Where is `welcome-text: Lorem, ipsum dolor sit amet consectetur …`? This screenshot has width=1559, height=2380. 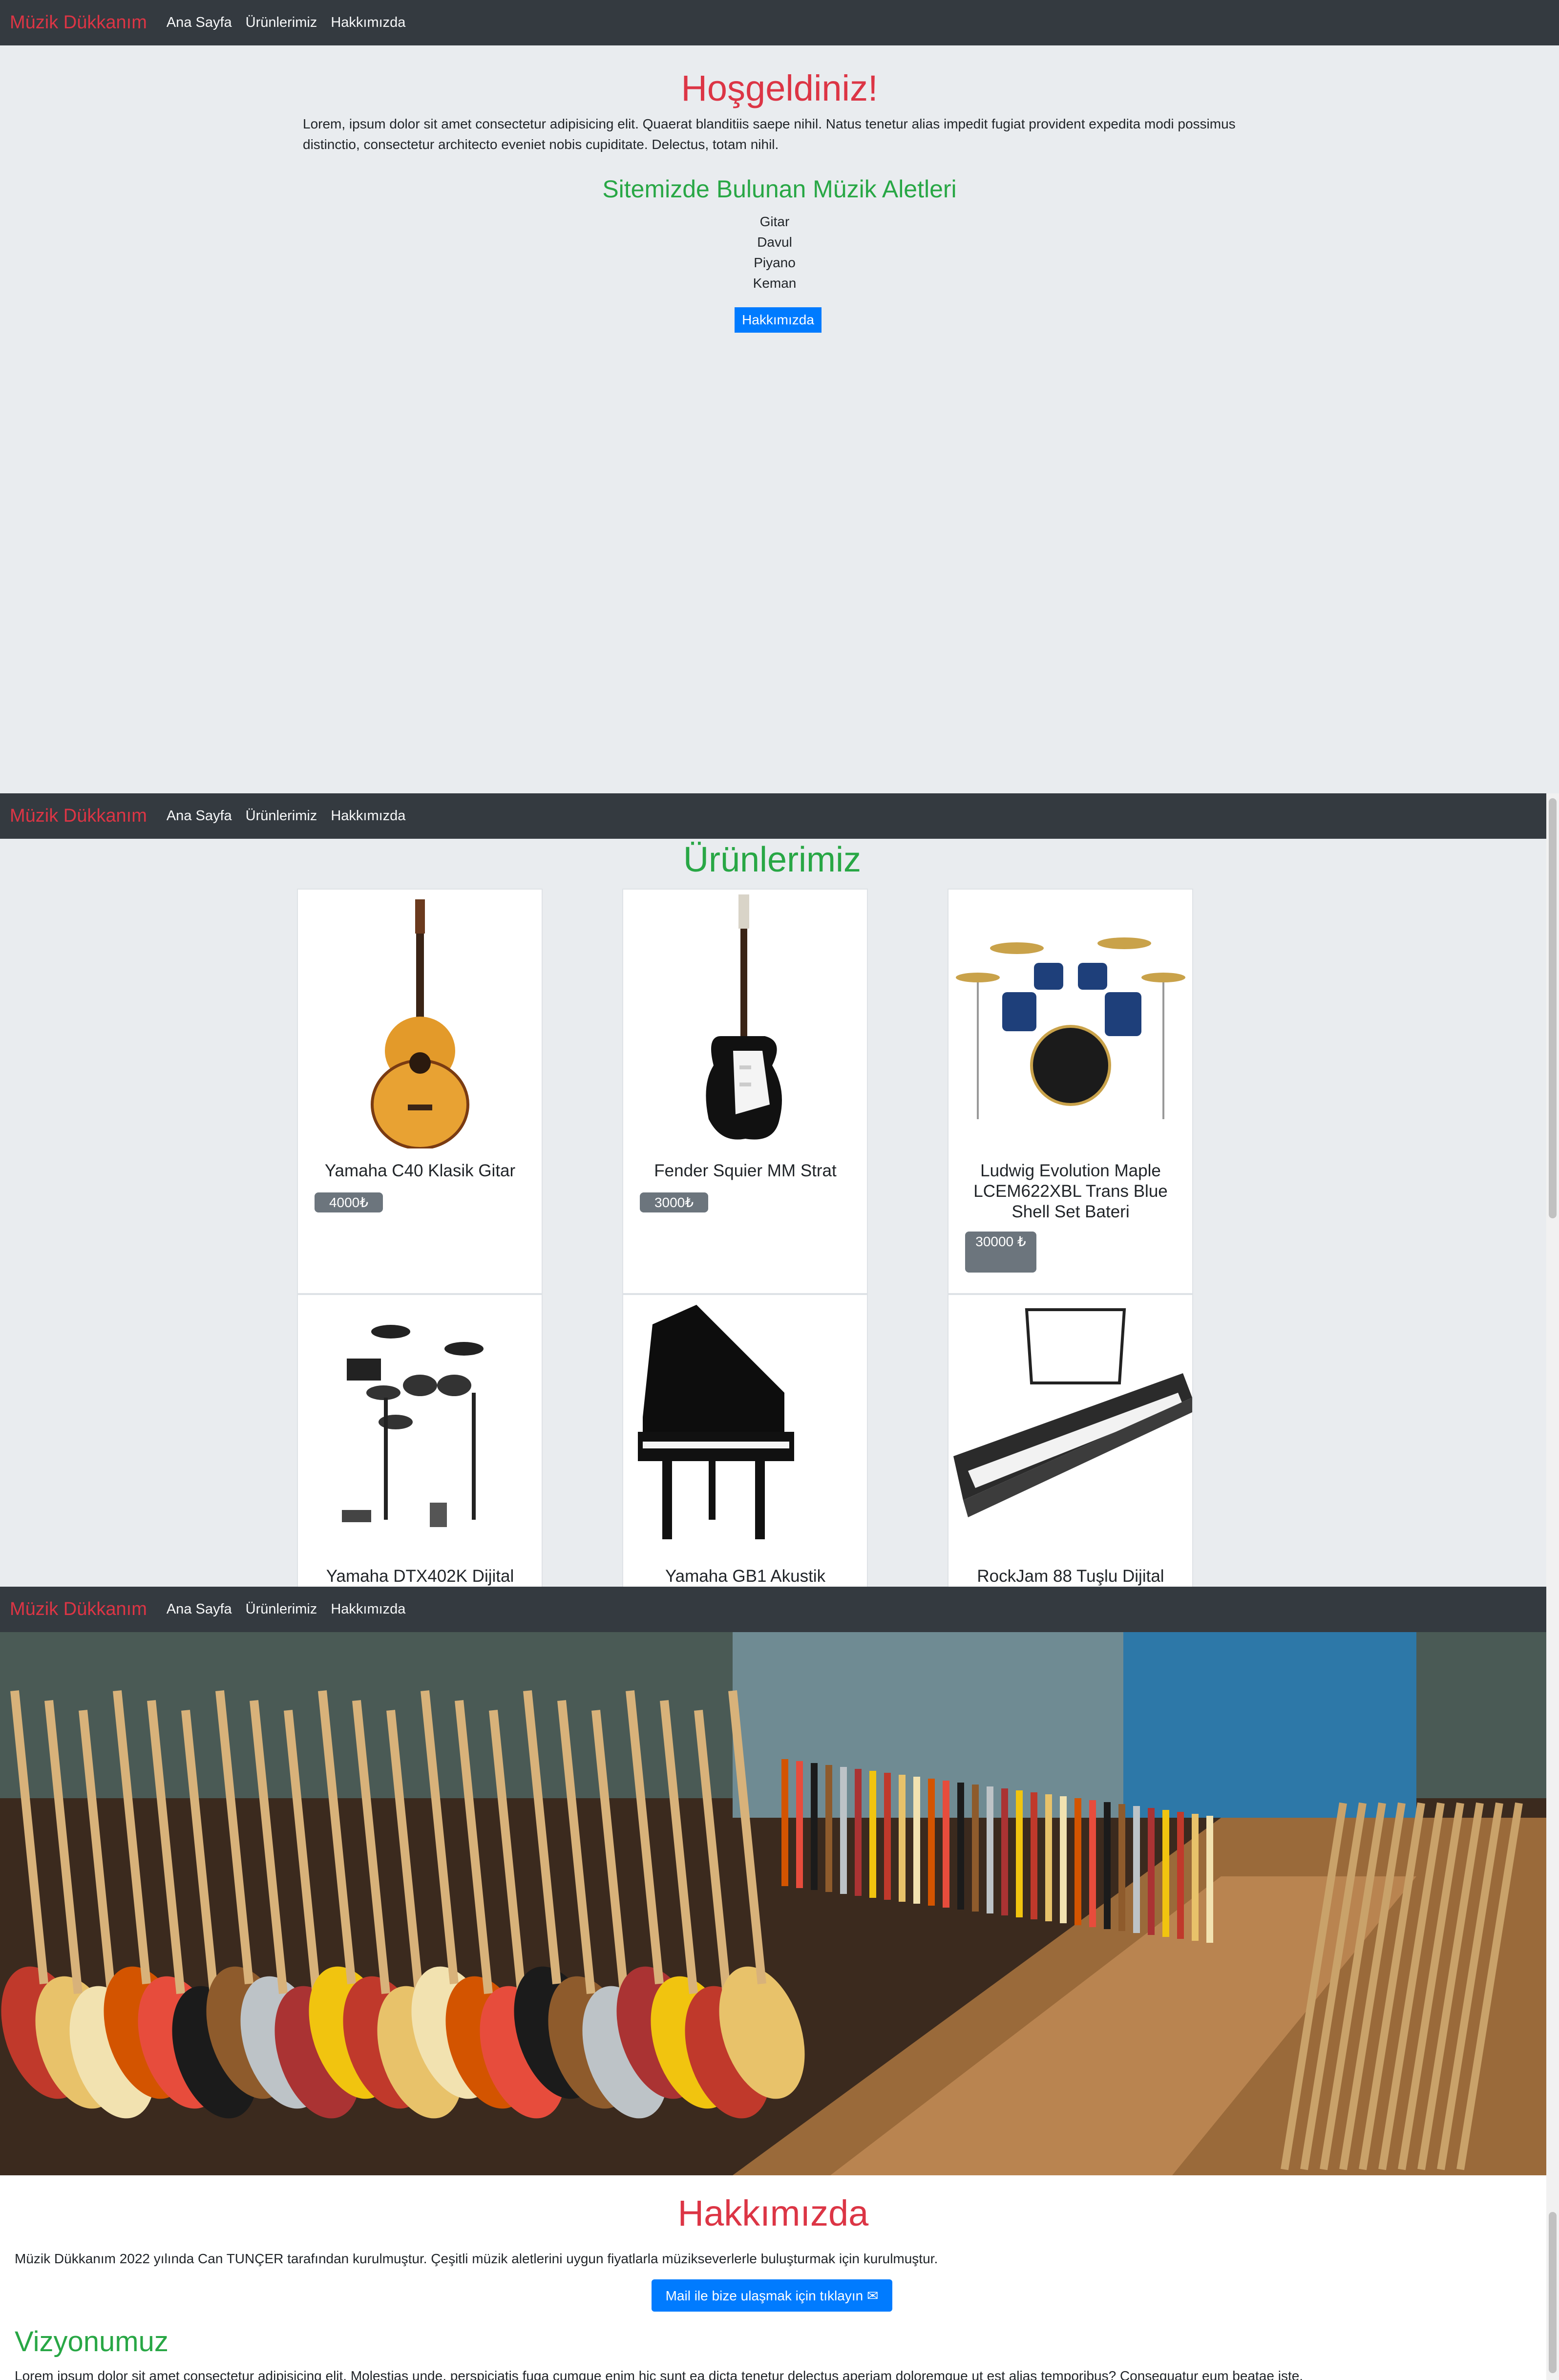 welcome-text: Lorem, ipsum dolor sit amet consectetur … is located at coordinates (769, 134).